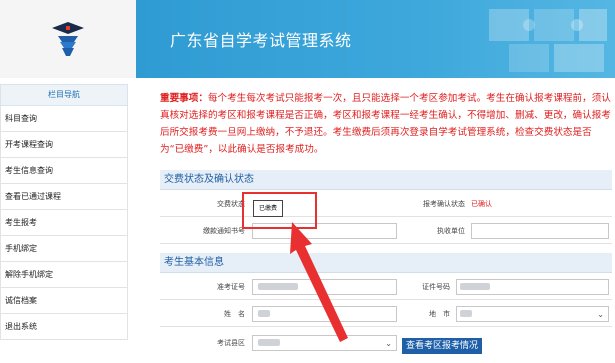 Image resolution: width=615 pixels, height=363 pixels. I want to click on fee-status-label: 交费状态, so click(231, 204).